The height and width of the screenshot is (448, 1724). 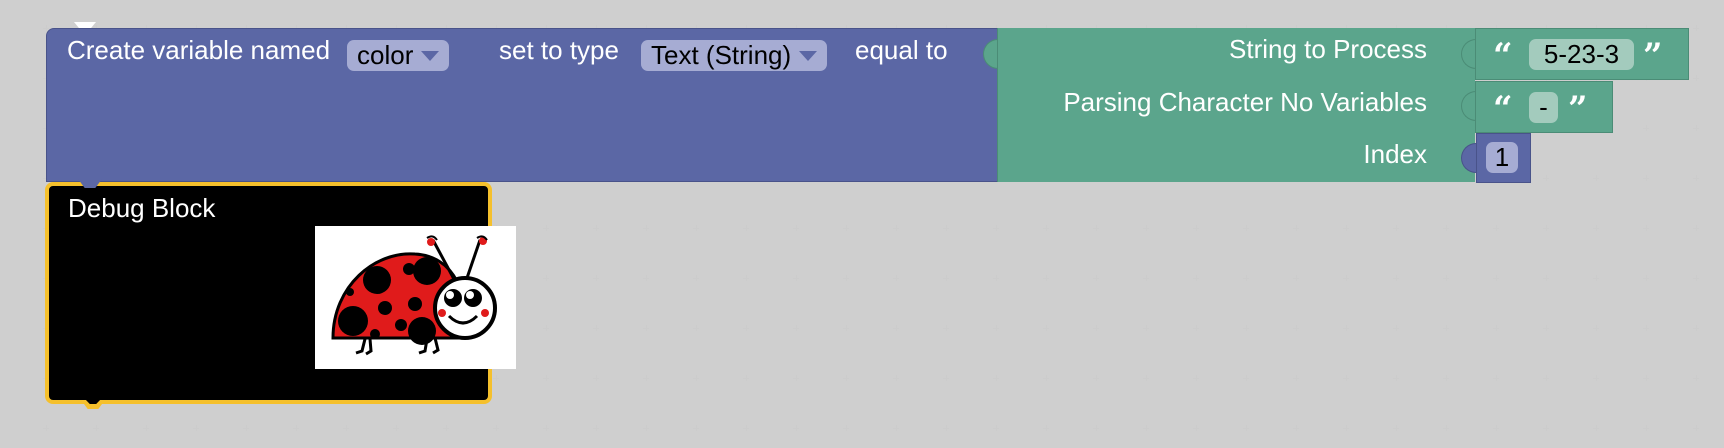 I want to click on index-label: Index, so click(x=1395, y=154).